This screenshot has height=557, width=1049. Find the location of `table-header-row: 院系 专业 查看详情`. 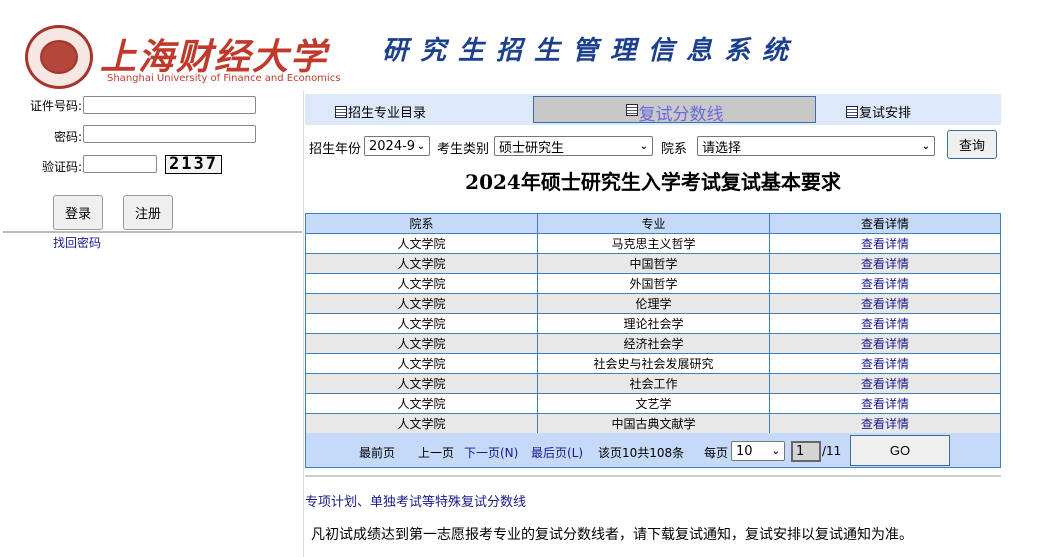

table-header-row: 院系 专业 查看详情 is located at coordinates (653, 223).